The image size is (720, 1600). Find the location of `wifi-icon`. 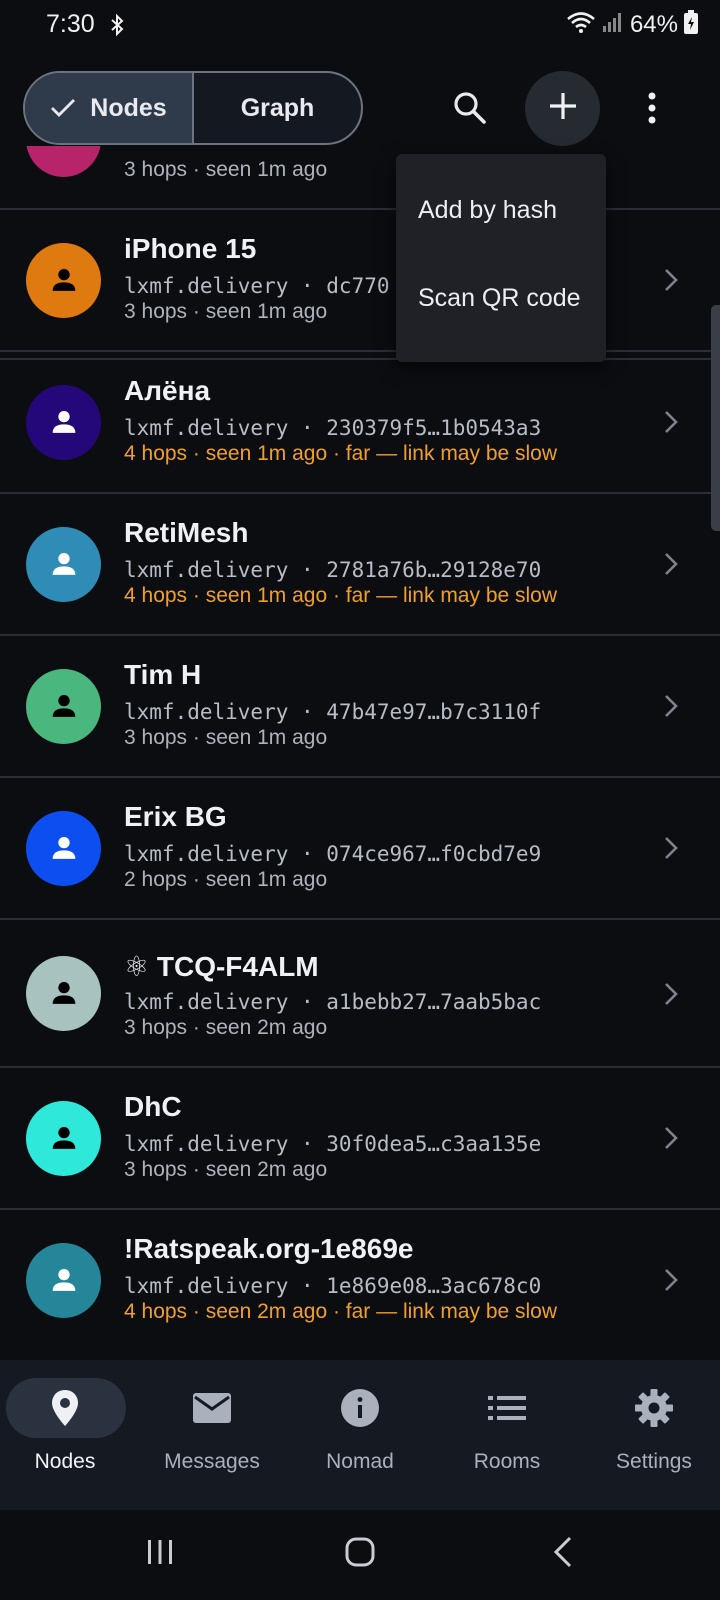

wifi-icon is located at coordinates (581, 24).